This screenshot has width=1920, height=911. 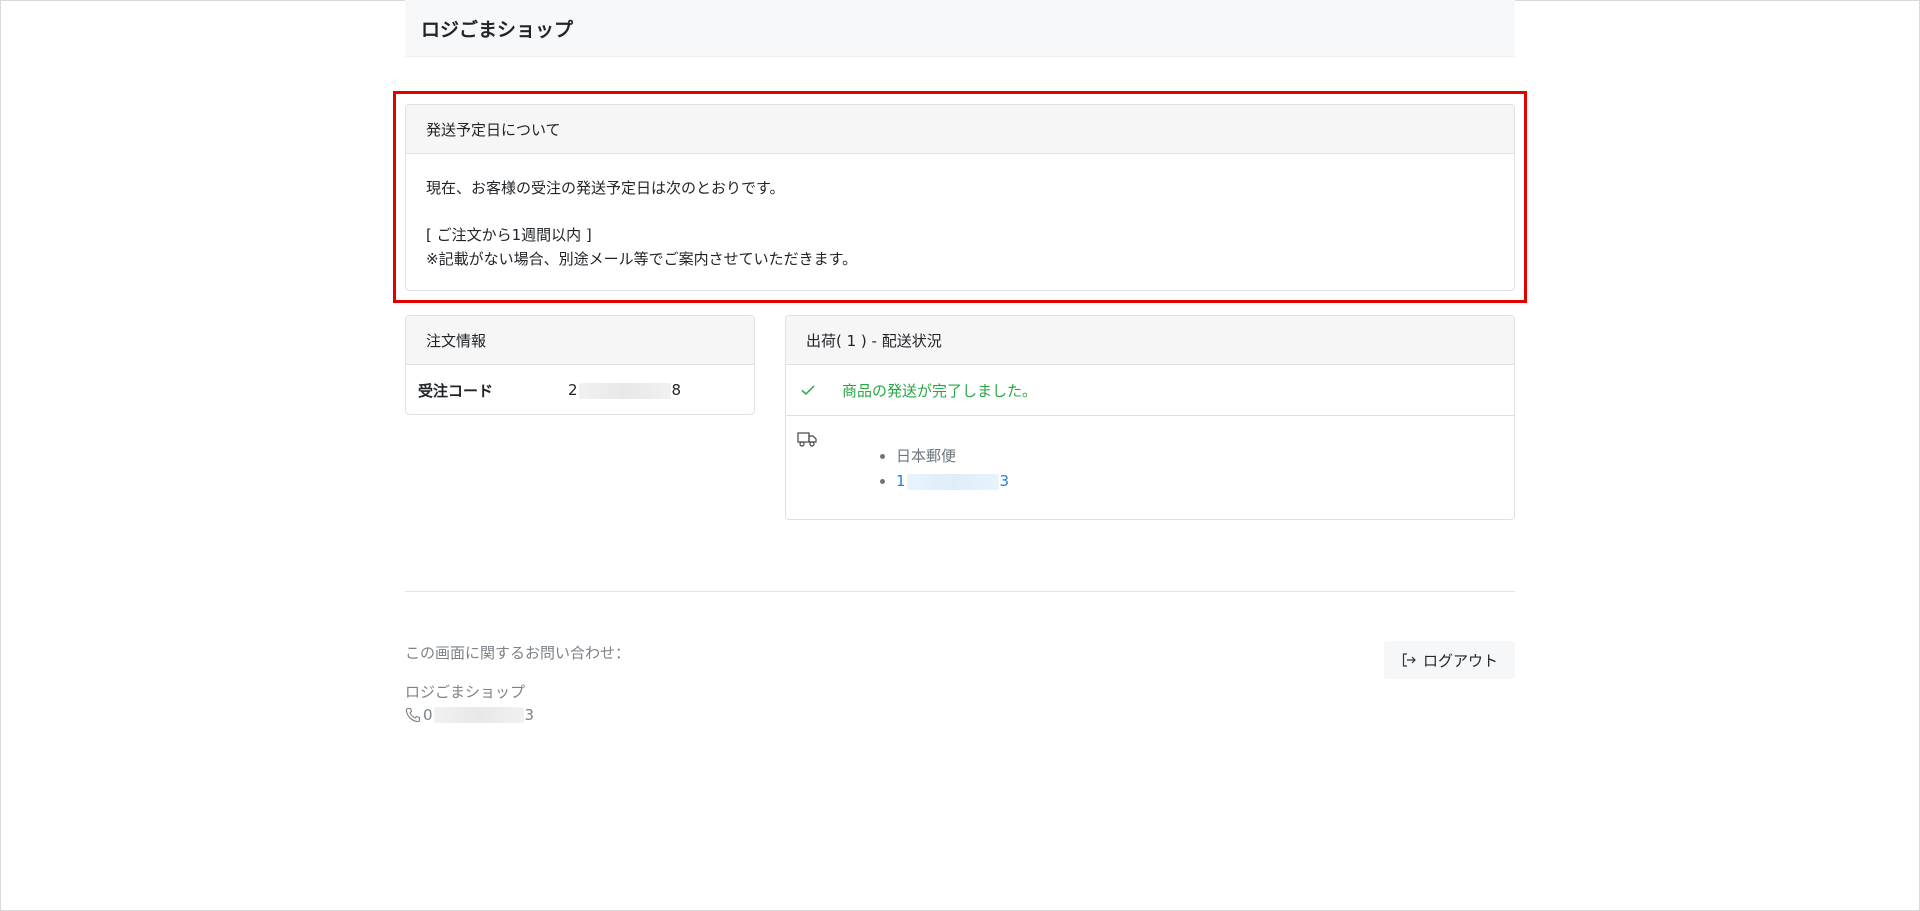 What do you see at coordinates (1150, 390) in the screenshot?
I see `shipment-status-row: 商品の発送が完了しました。` at bounding box center [1150, 390].